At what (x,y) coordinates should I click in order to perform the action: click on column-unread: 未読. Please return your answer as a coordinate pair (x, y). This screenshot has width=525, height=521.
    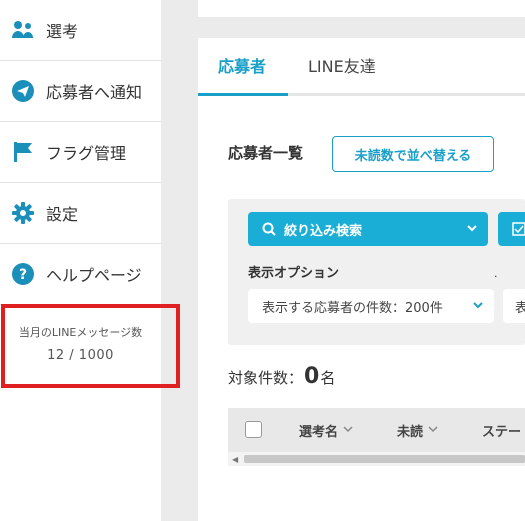
    Looking at the image, I should click on (417, 430).